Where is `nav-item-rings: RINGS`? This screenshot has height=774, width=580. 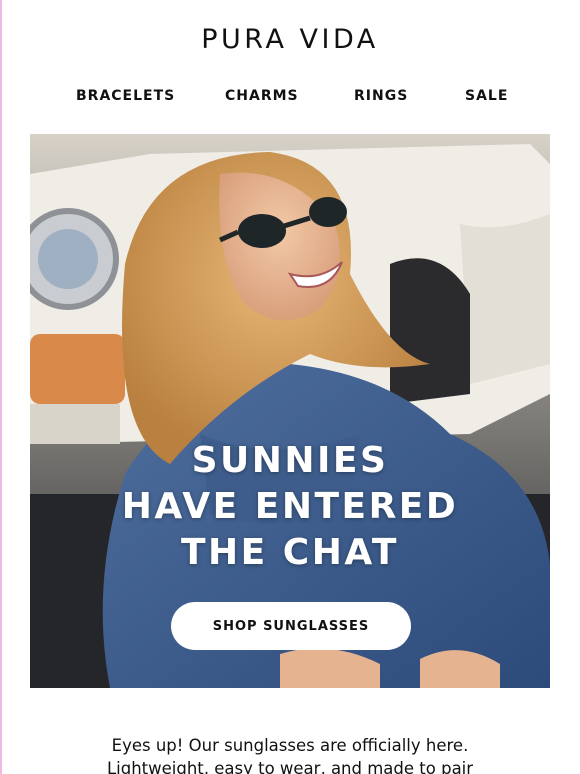
nav-item-rings: RINGS is located at coordinates (381, 96).